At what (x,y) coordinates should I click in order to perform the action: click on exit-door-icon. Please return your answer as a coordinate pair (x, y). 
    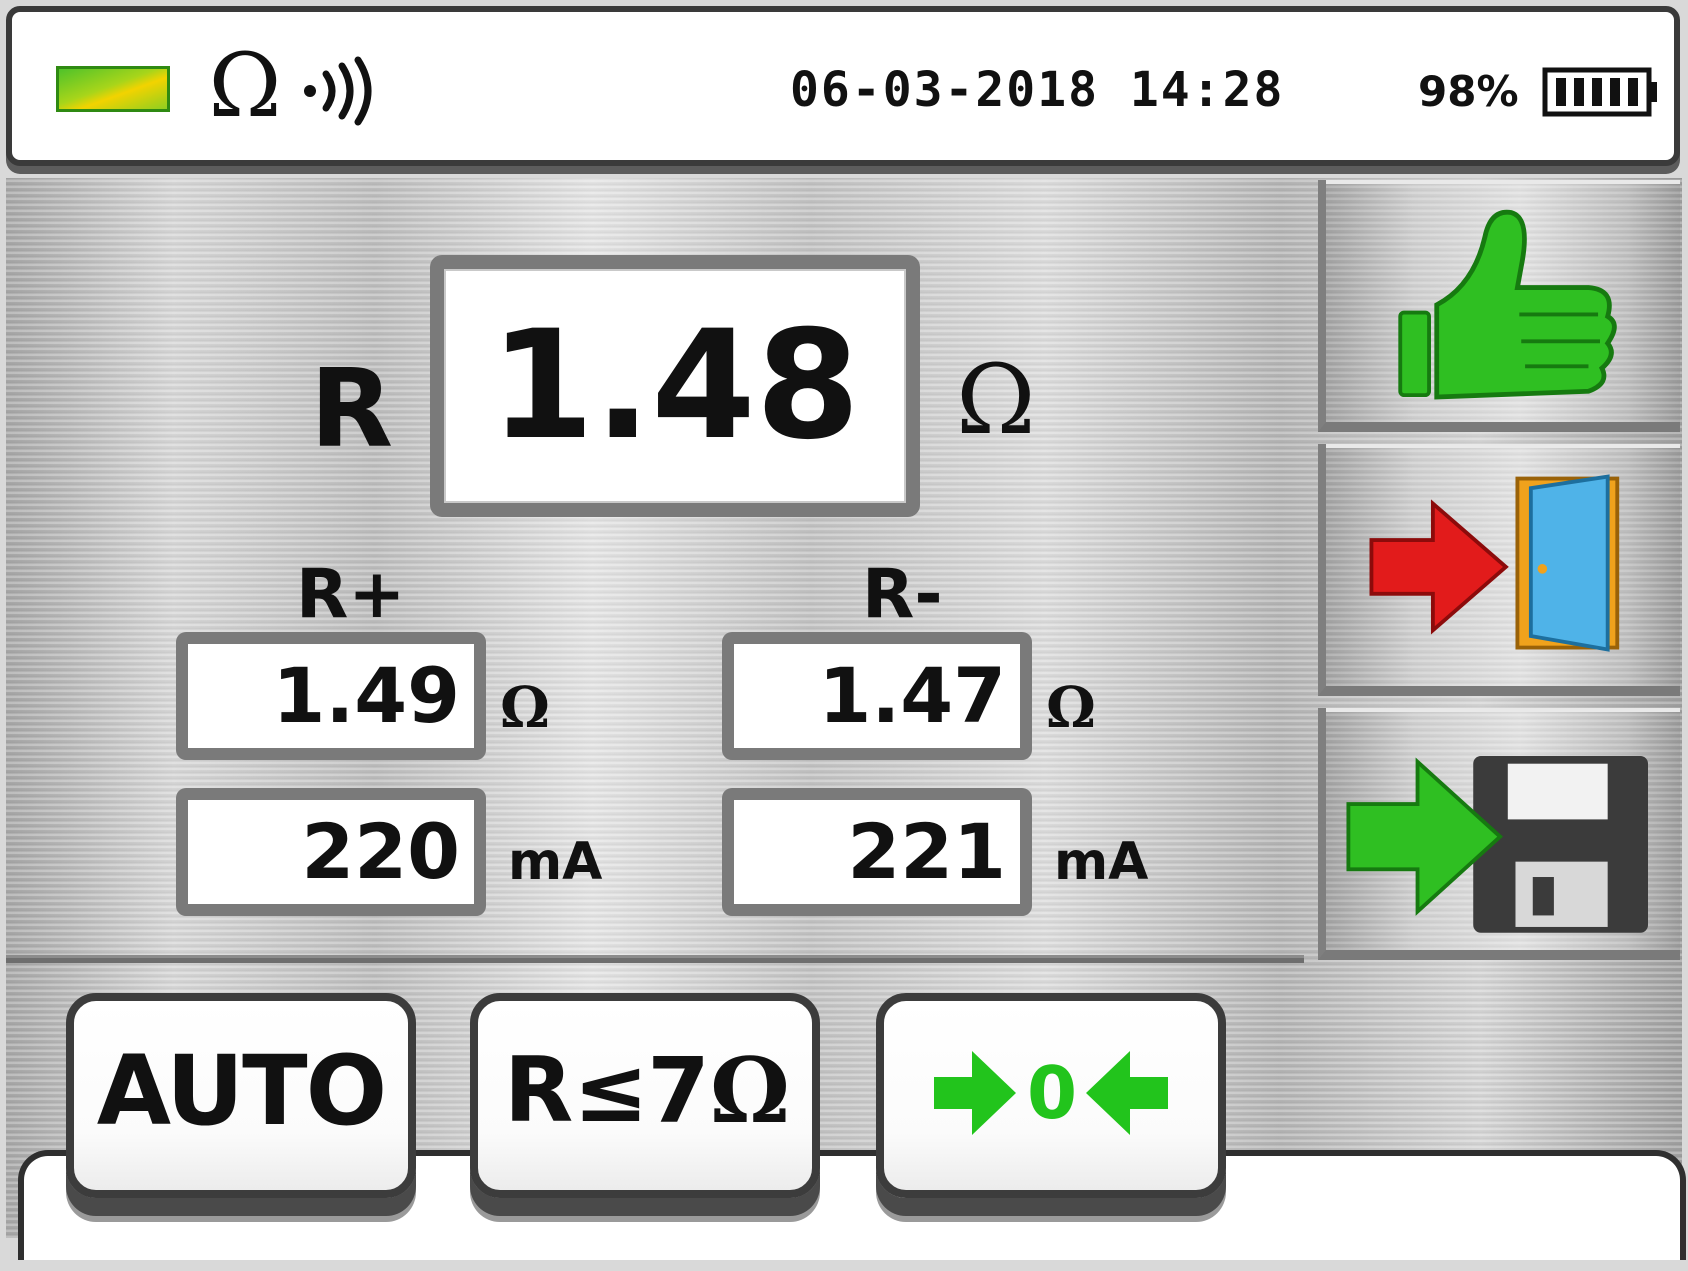
    Looking at the image, I should click on (1494, 563).